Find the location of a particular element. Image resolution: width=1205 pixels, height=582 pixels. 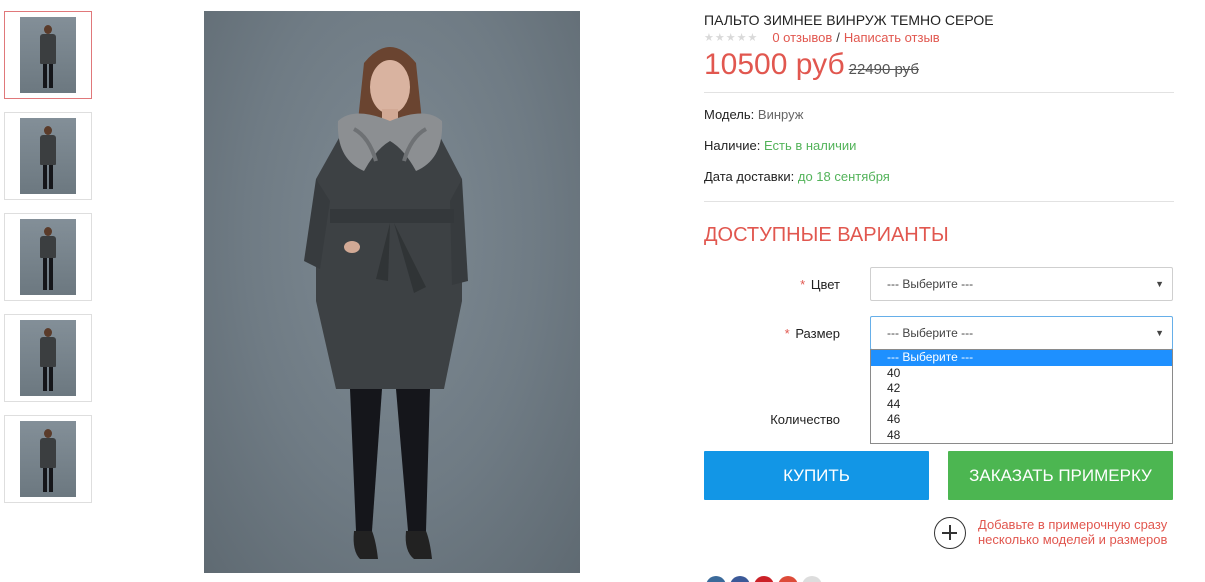

rating-row: ★★★★★ 0 отзывов / Написать отзыв is located at coordinates (822, 37).